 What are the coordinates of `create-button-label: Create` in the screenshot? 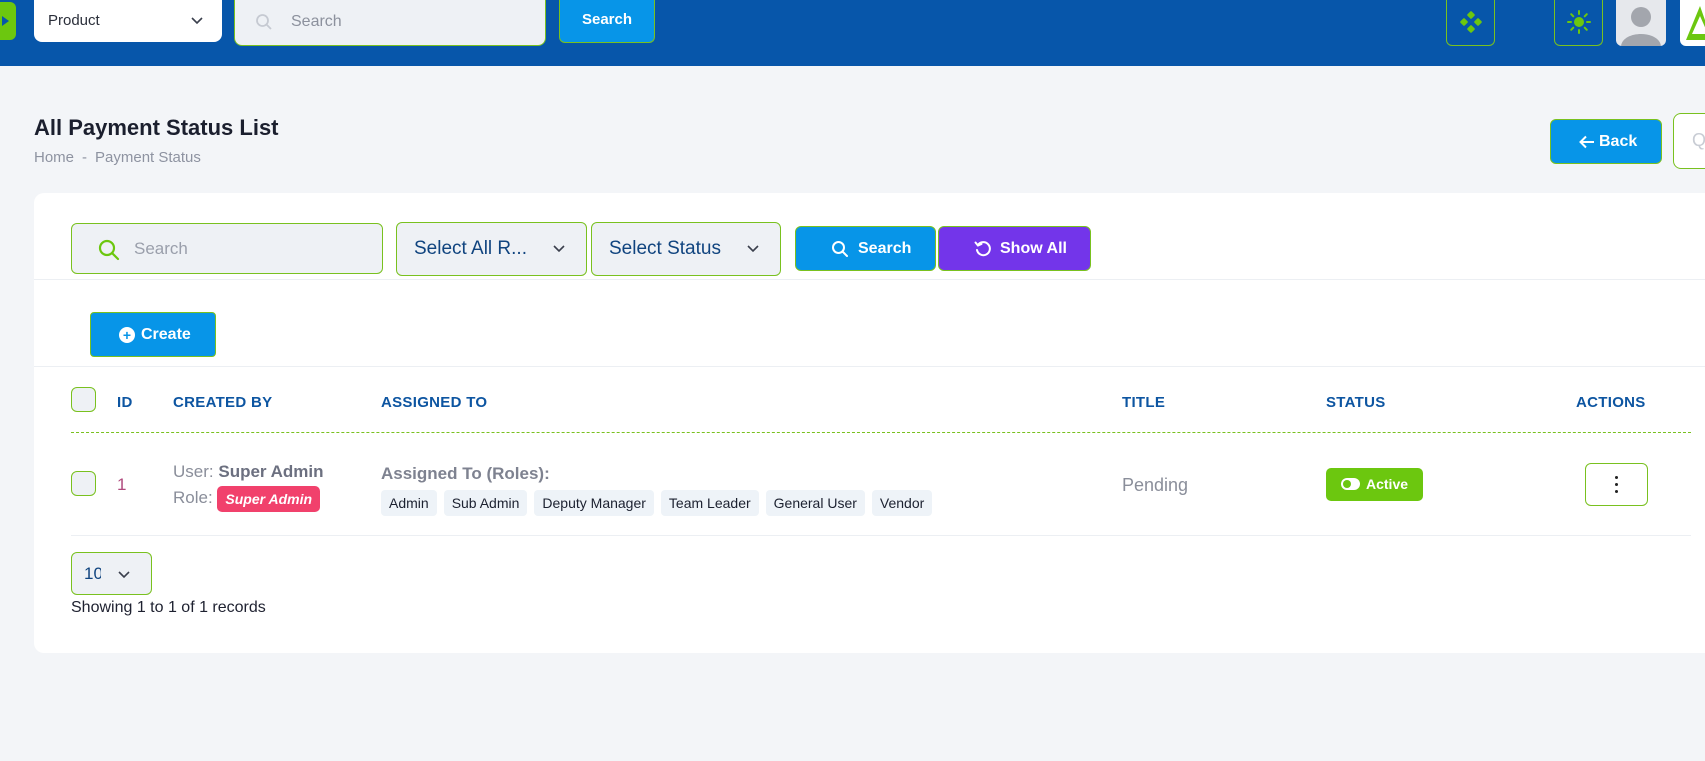 It's located at (166, 334).